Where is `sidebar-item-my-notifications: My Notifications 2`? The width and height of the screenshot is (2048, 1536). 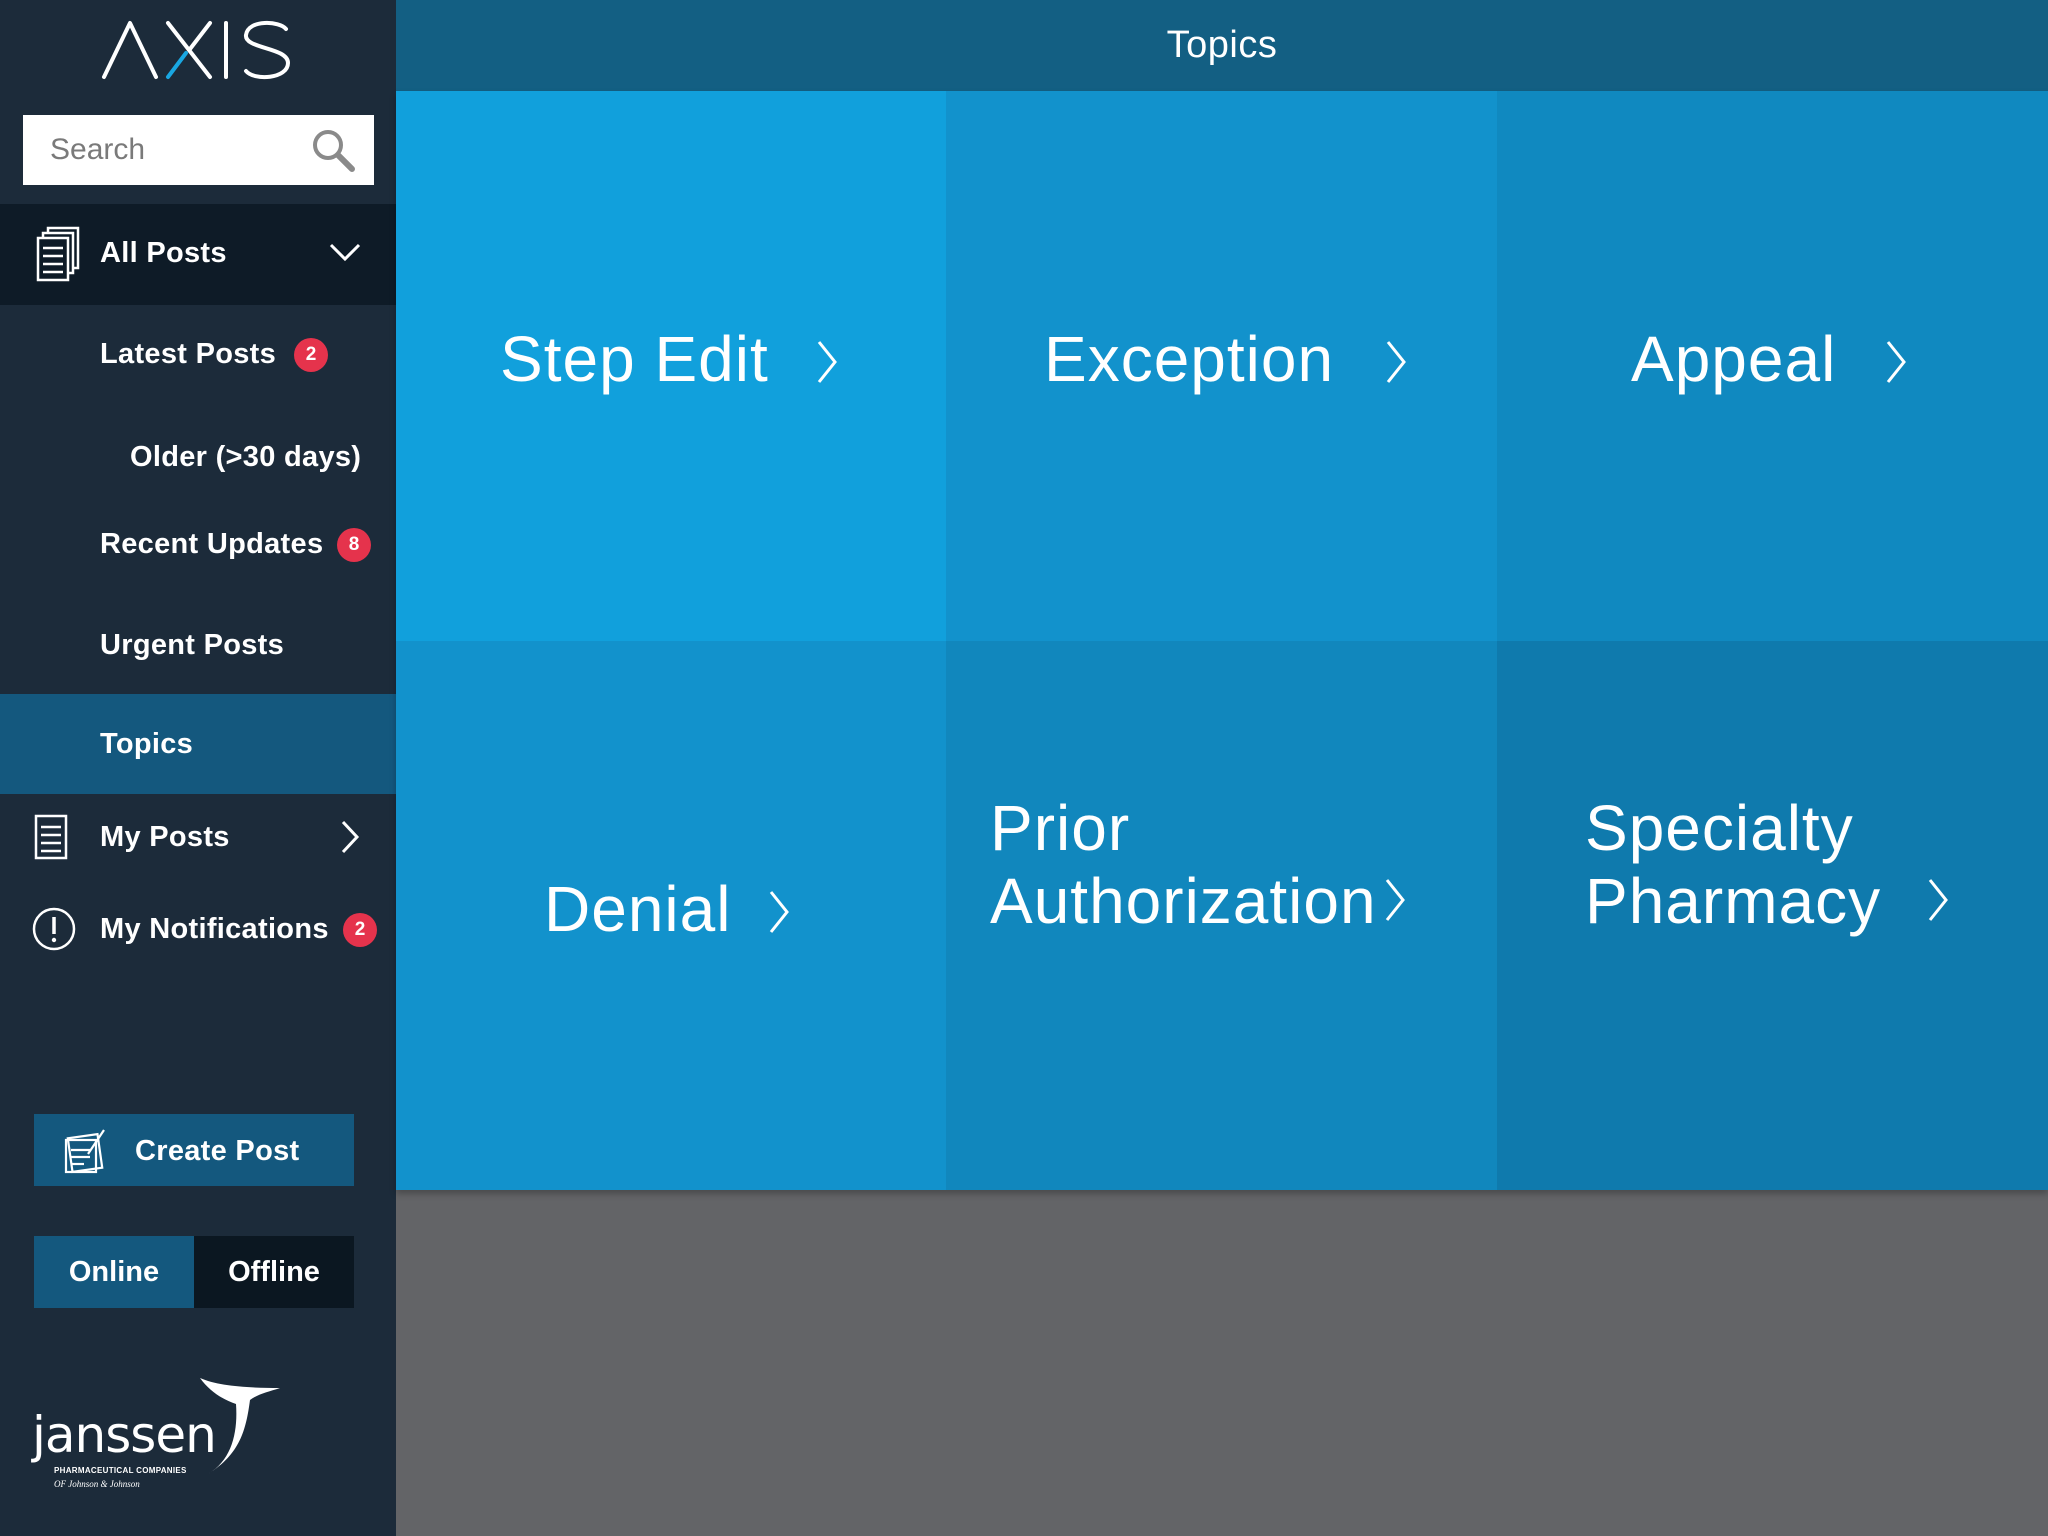 sidebar-item-my-notifications: My Notifications 2 is located at coordinates (198, 930).